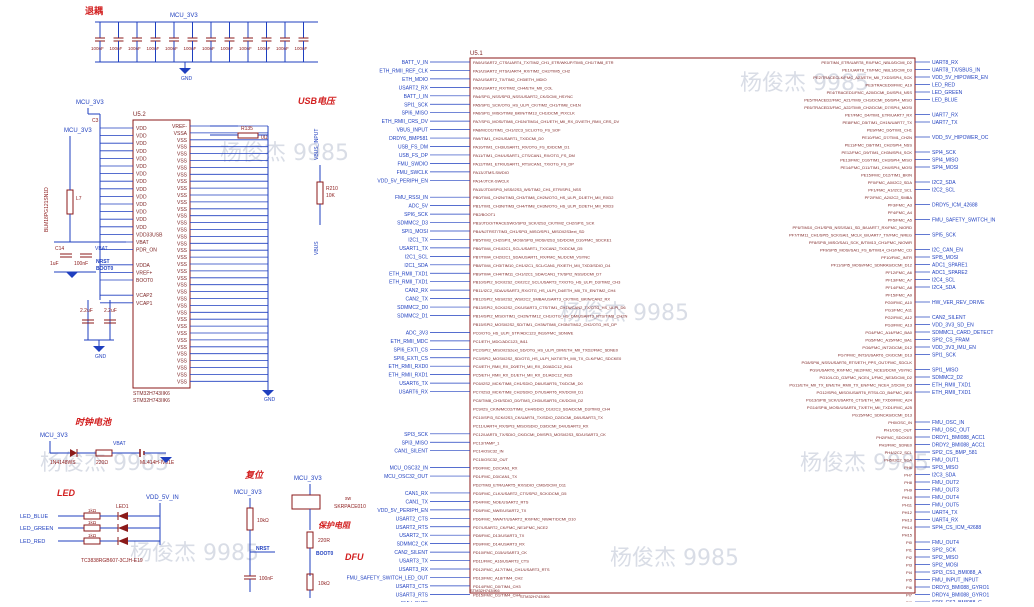 This screenshot has height=607, width=1034. What do you see at coordinates (899, 272) in the screenshot?
I see `main-chip-right-func: PF12/FMC_A6` at bounding box center [899, 272].